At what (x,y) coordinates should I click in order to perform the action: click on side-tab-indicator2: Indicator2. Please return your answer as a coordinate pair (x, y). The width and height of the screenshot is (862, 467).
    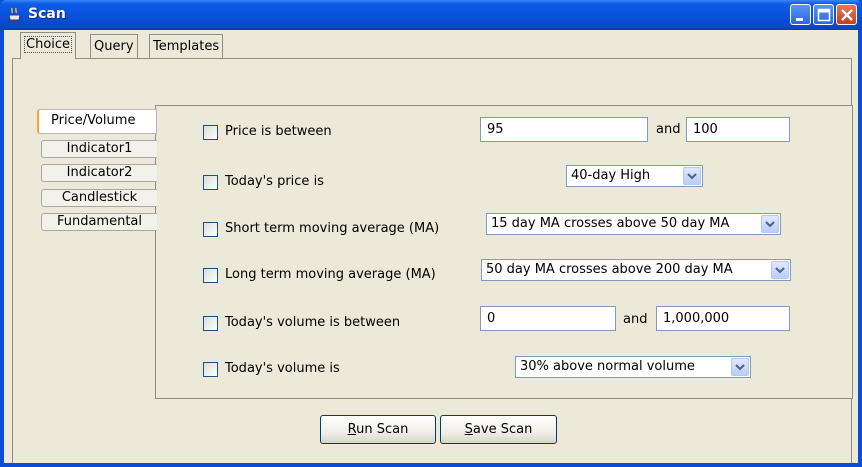
    Looking at the image, I should click on (99, 173).